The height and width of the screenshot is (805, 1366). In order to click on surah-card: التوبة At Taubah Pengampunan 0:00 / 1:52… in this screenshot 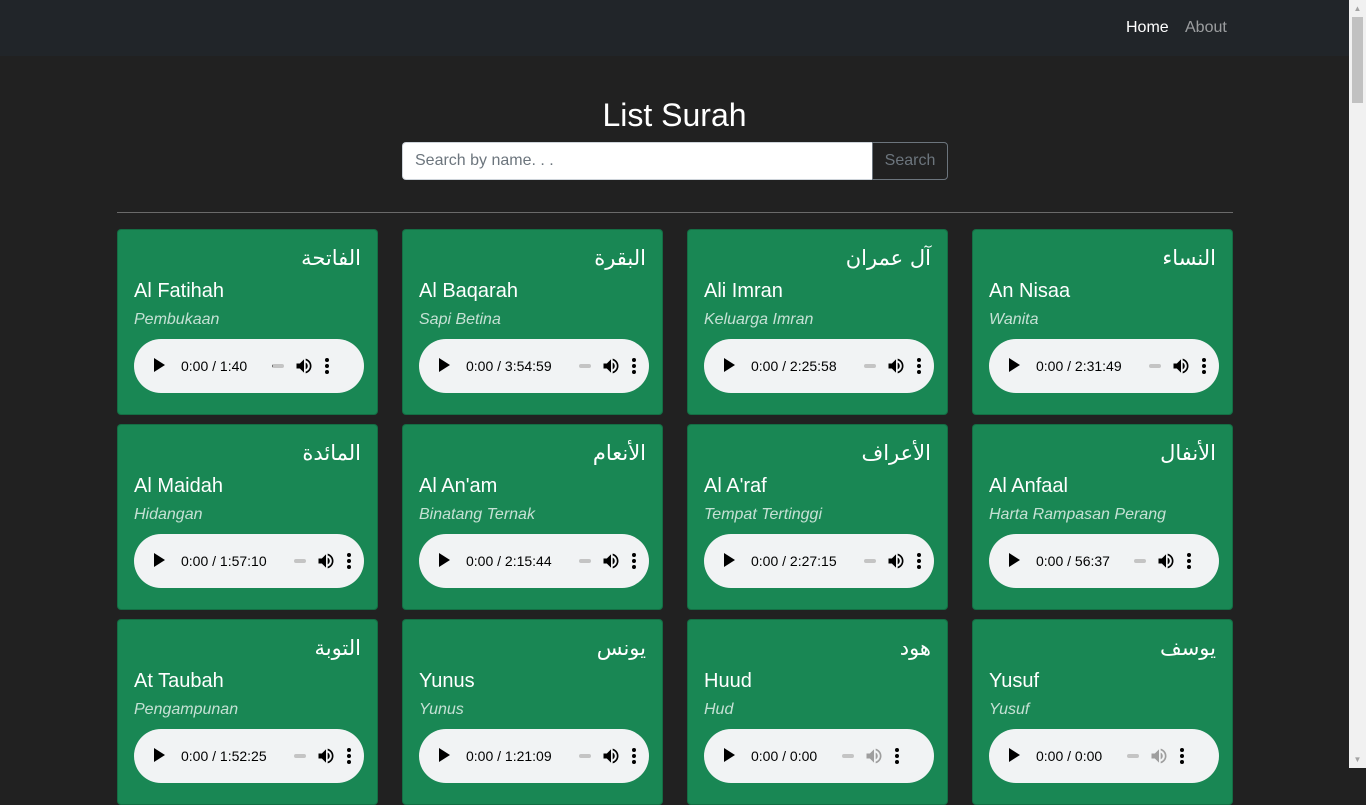, I will do `click(247, 712)`.